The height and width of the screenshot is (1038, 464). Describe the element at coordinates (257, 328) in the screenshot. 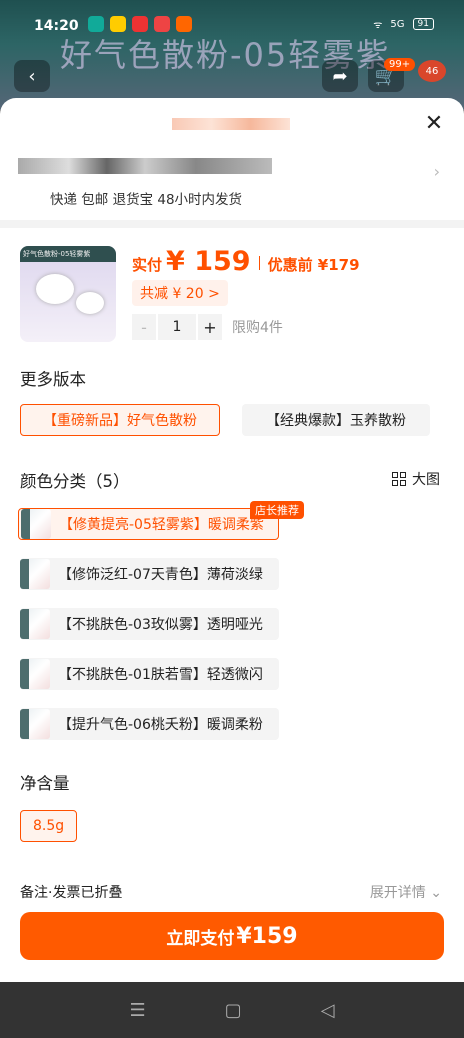

I see `purchase-limit: 限购4件` at that location.